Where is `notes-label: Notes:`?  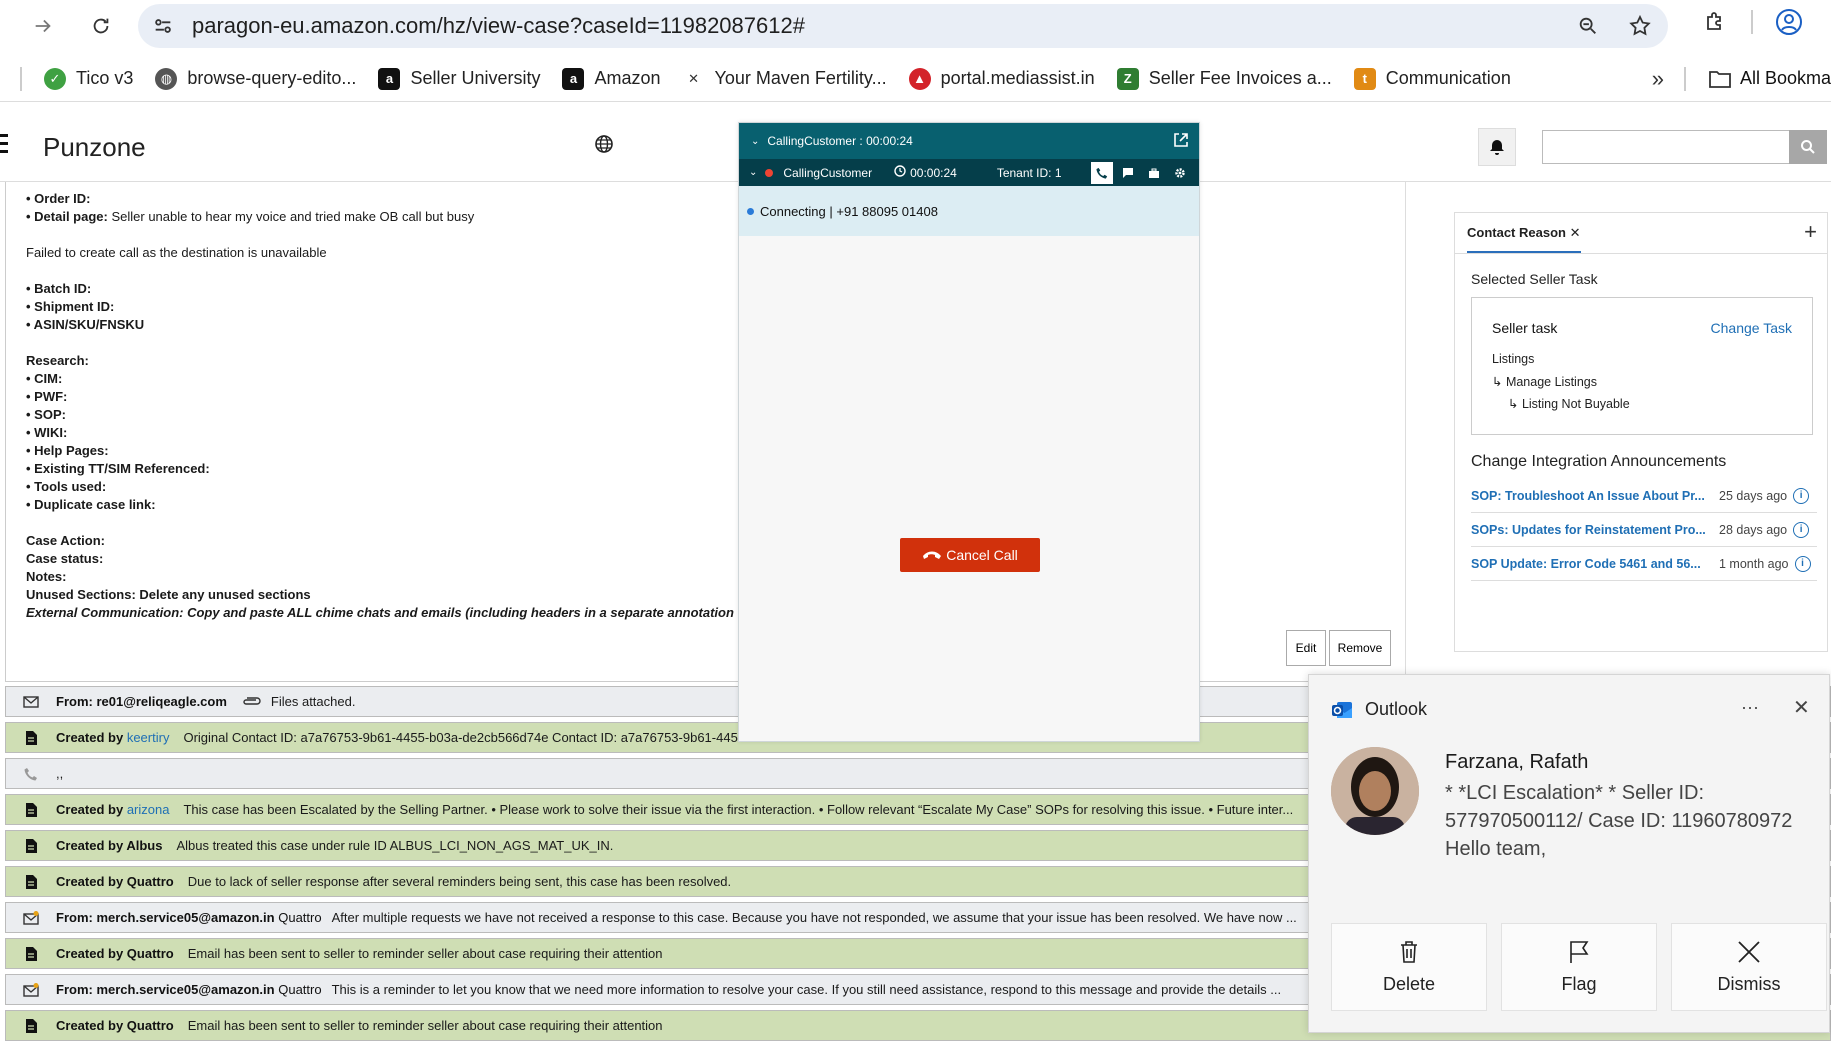
notes-label: Notes: is located at coordinates (46, 576).